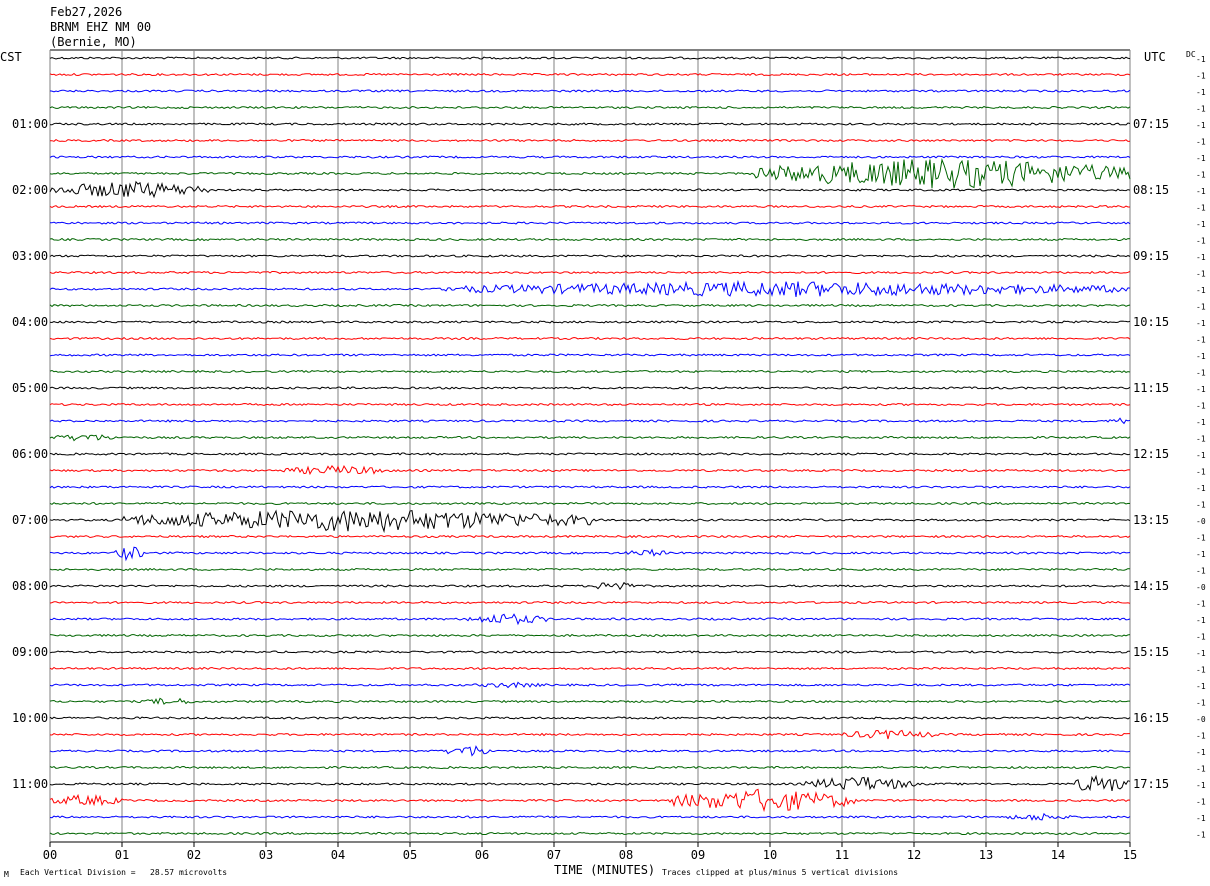  What do you see at coordinates (30, 652) in the screenshot?
I see `cst-time-label: 09:00` at bounding box center [30, 652].